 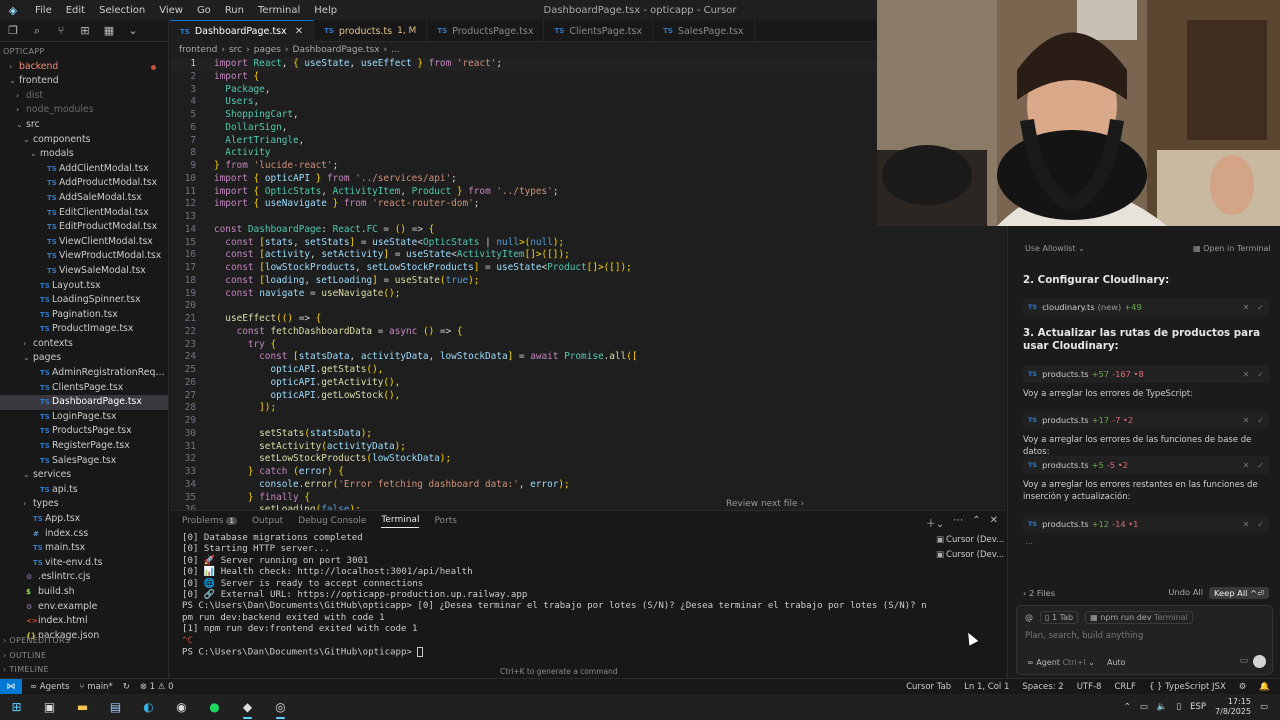 I want to click on menu-item-go: Go, so click(x=204, y=10).